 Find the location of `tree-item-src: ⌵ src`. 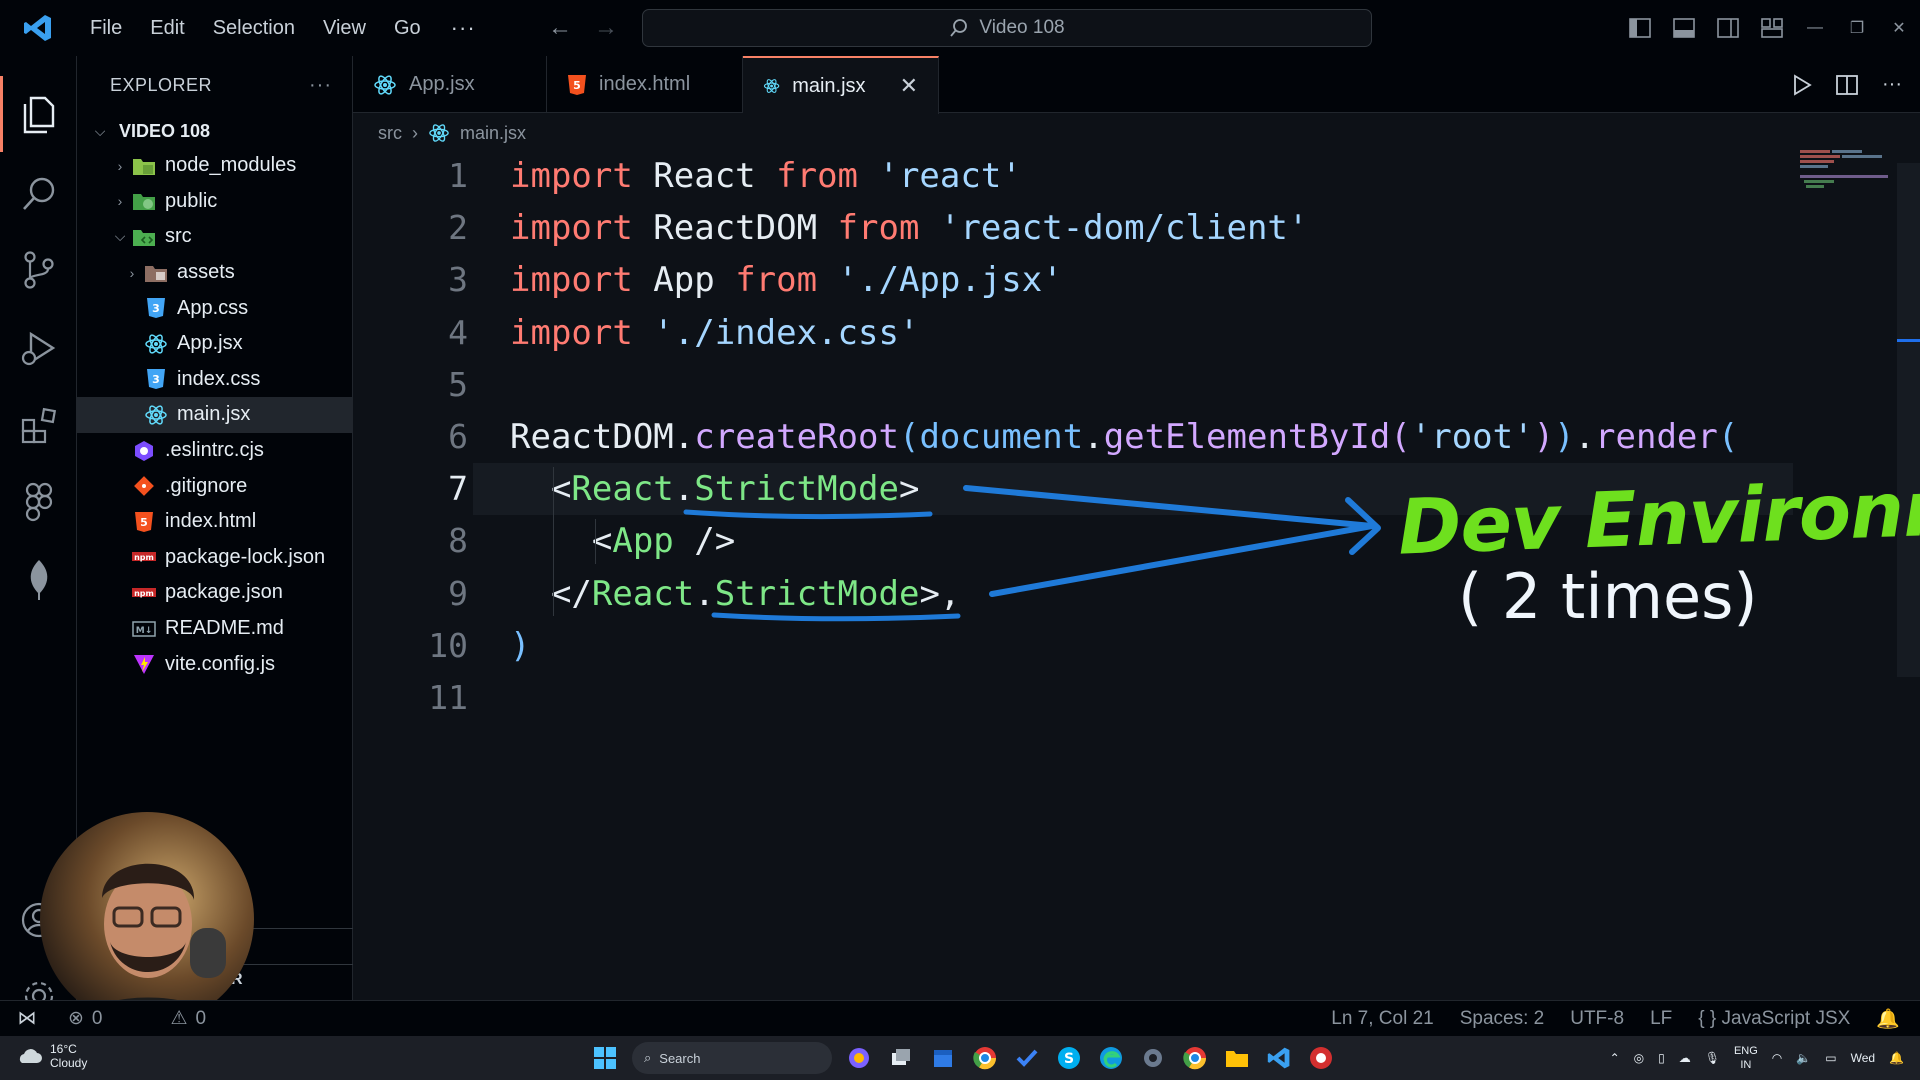

tree-item-src: ⌵ src is located at coordinates (214, 237).